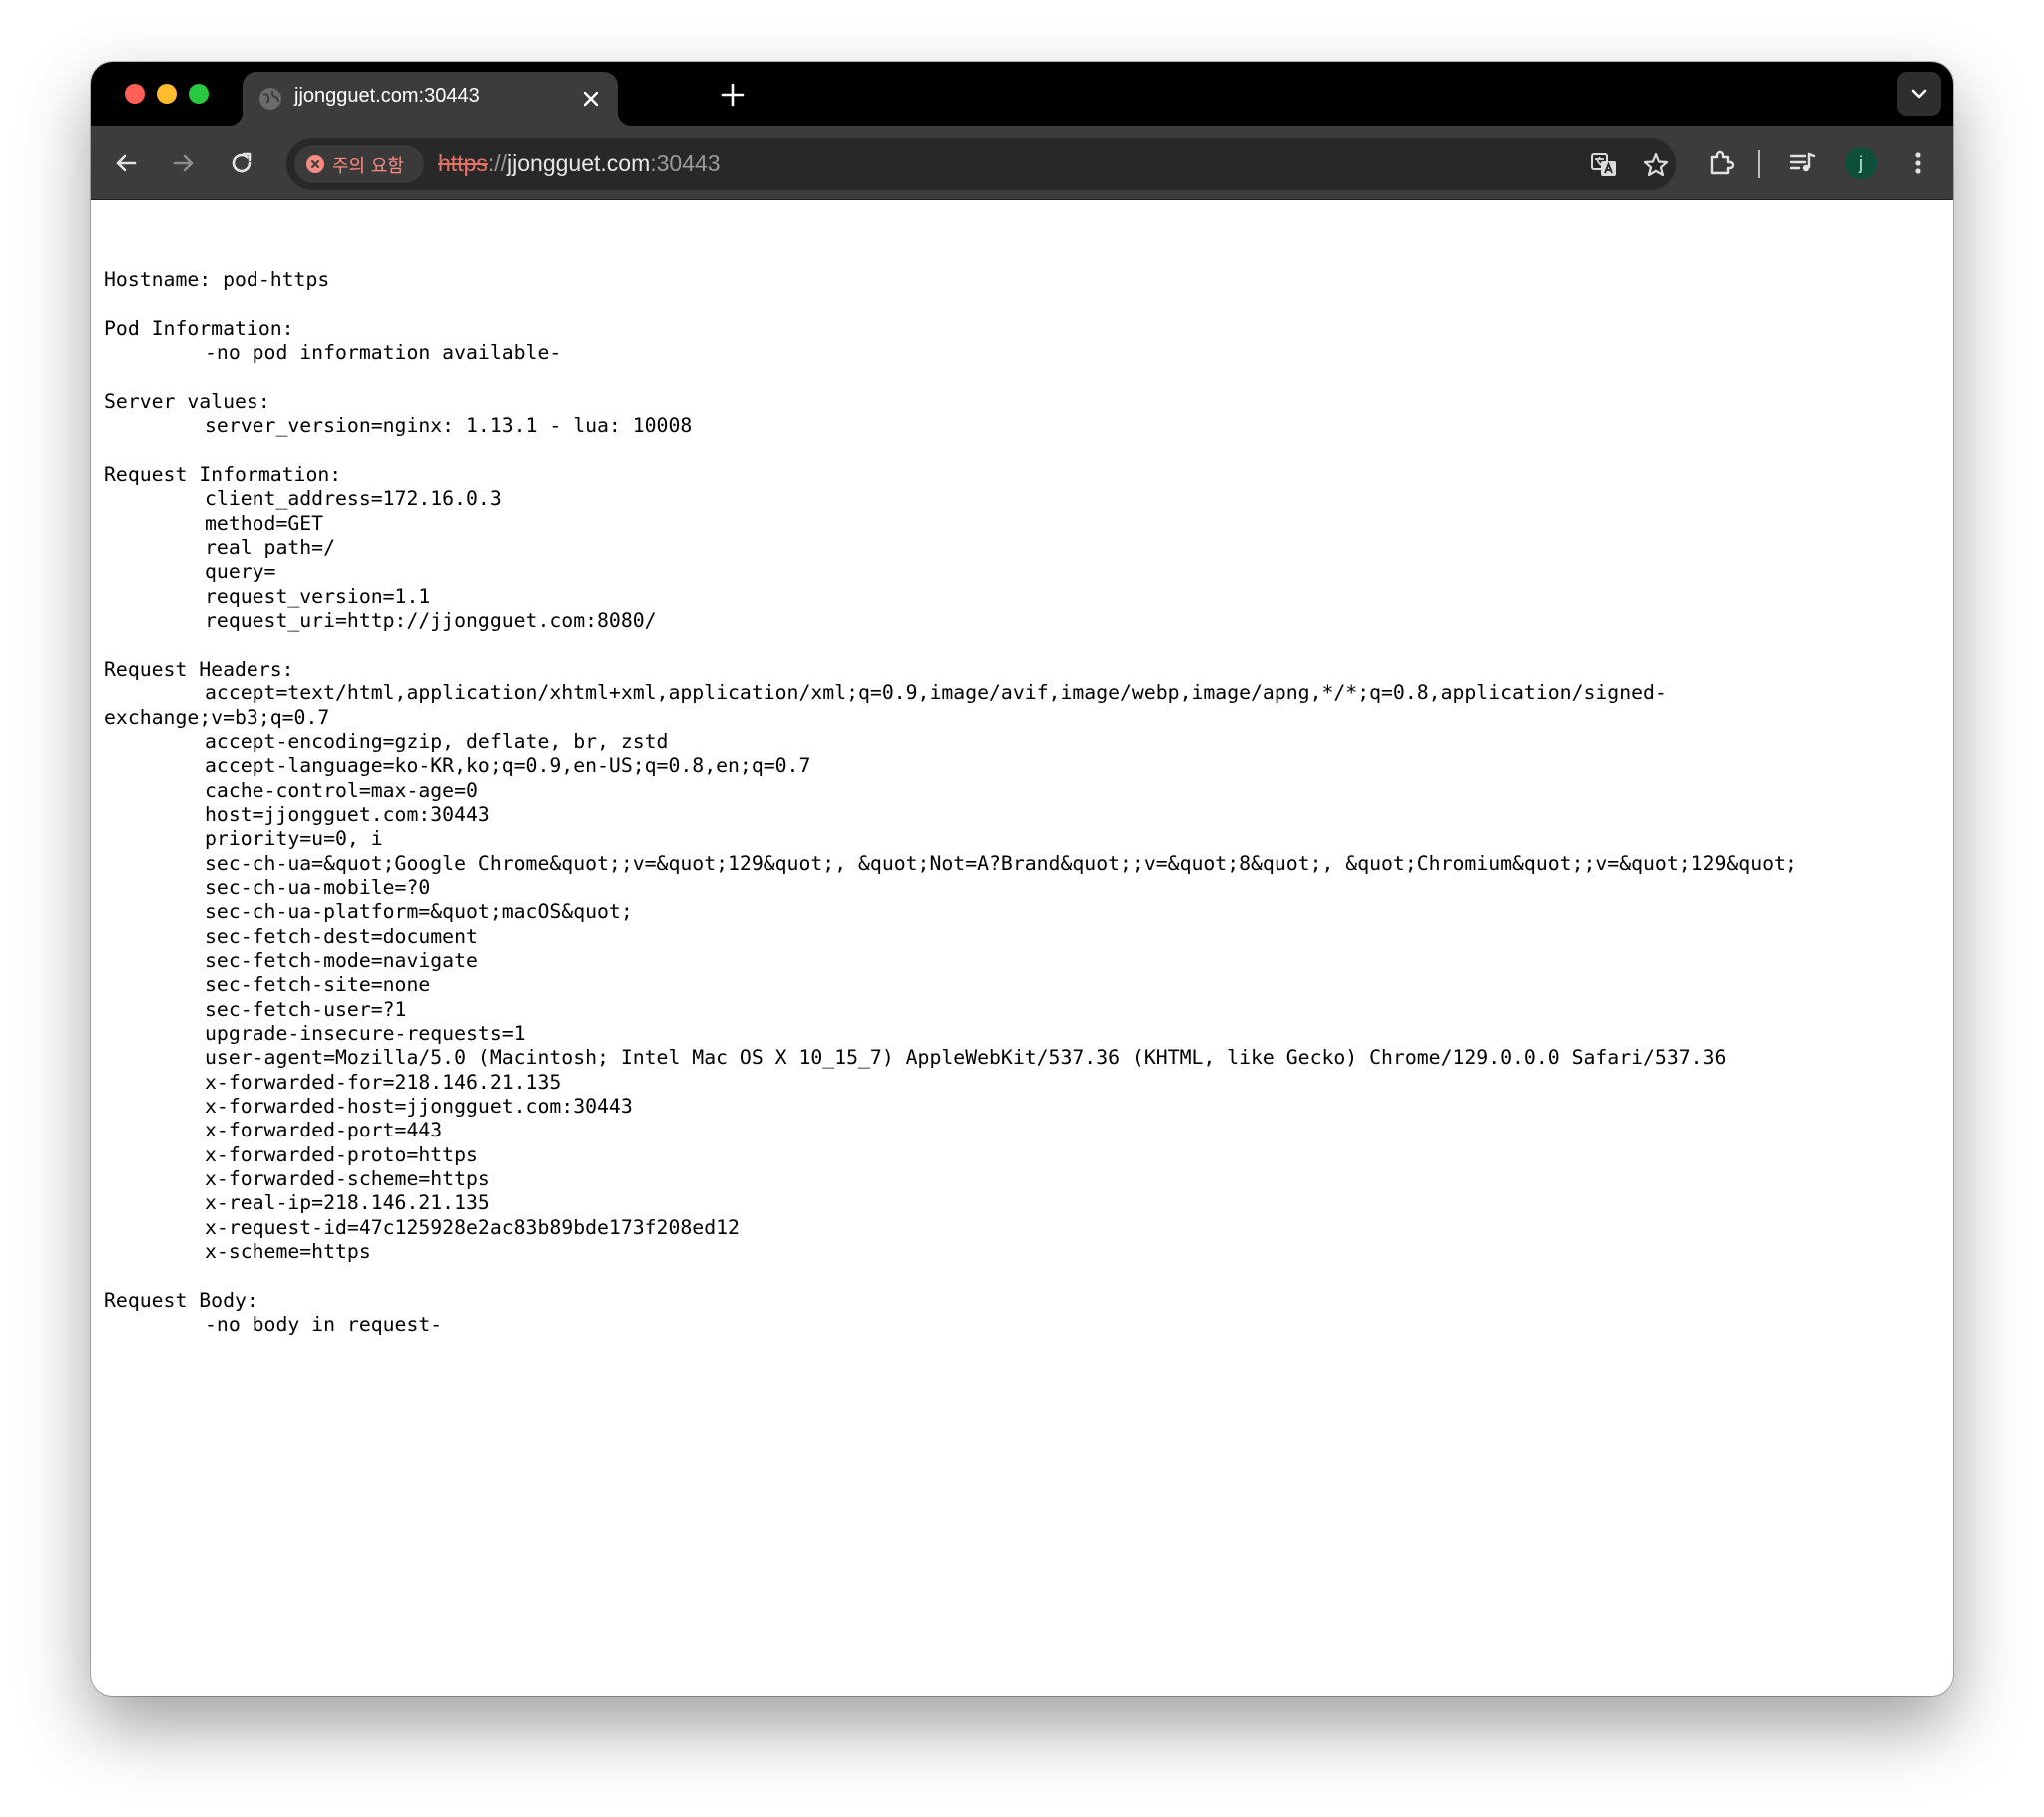 This screenshot has height=1817, width=2044. What do you see at coordinates (318, 596) in the screenshot?
I see `output-line: request_version=1.1` at bounding box center [318, 596].